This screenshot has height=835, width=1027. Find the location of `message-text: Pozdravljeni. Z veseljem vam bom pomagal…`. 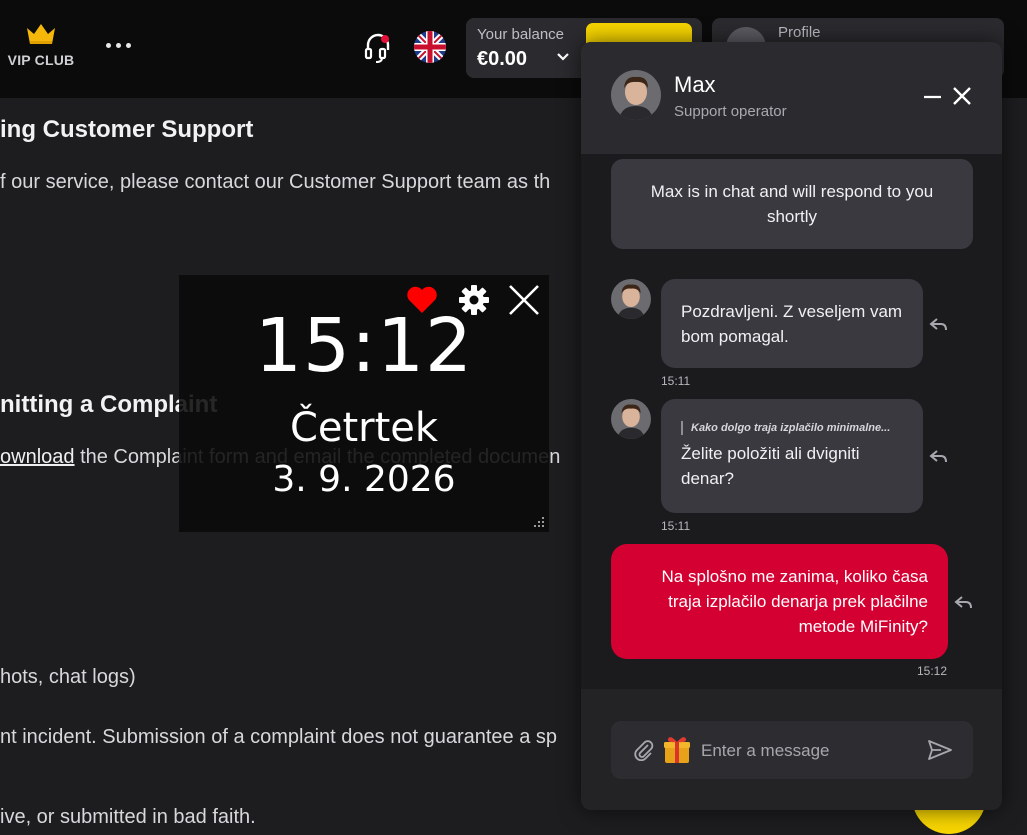

message-text: Pozdravljeni. Z veseljem vam bom pomagal… is located at coordinates (792, 324).